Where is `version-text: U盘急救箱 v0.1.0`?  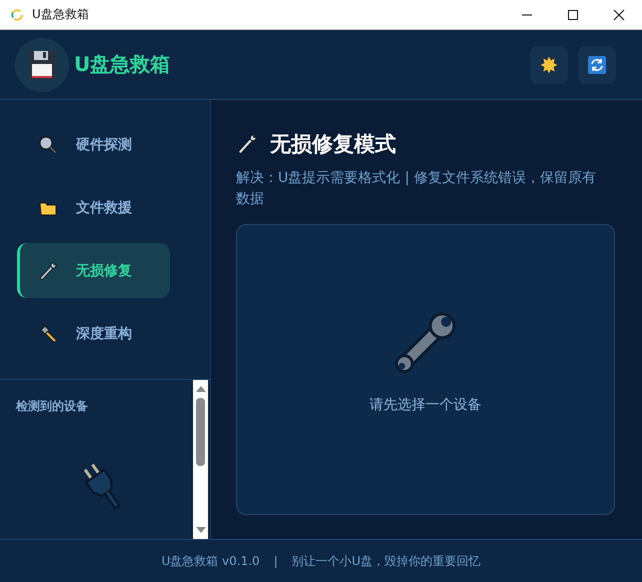 version-text: U盘急救箱 v0.1.0 is located at coordinates (210, 561).